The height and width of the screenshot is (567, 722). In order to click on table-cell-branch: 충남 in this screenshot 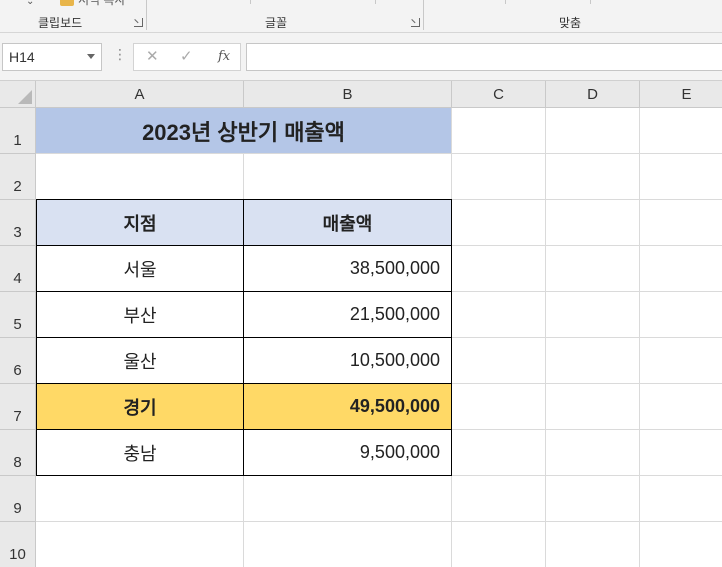, I will do `click(140, 452)`.